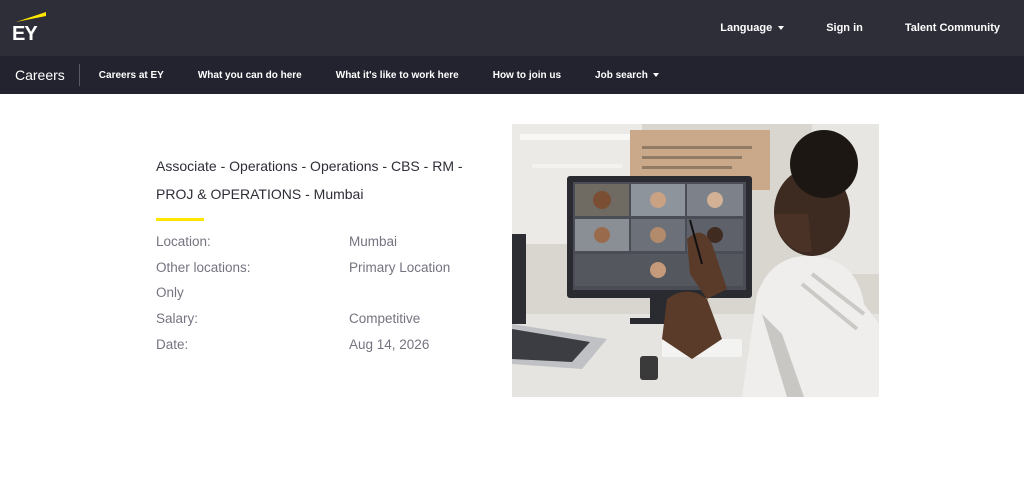  I want to click on nav-item-what-you-can-do: What you can do here, so click(250, 75).